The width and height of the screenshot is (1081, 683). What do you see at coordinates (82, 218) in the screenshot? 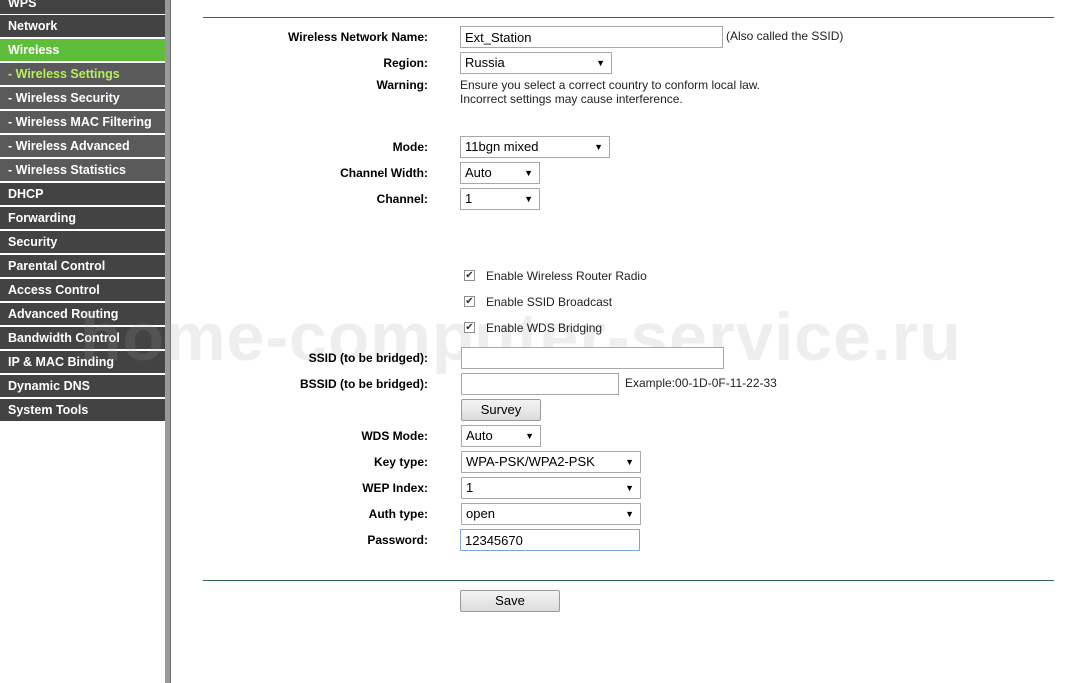
I see `sidebar-item-forwarding: Forwarding` at bounding box center [82, 218].